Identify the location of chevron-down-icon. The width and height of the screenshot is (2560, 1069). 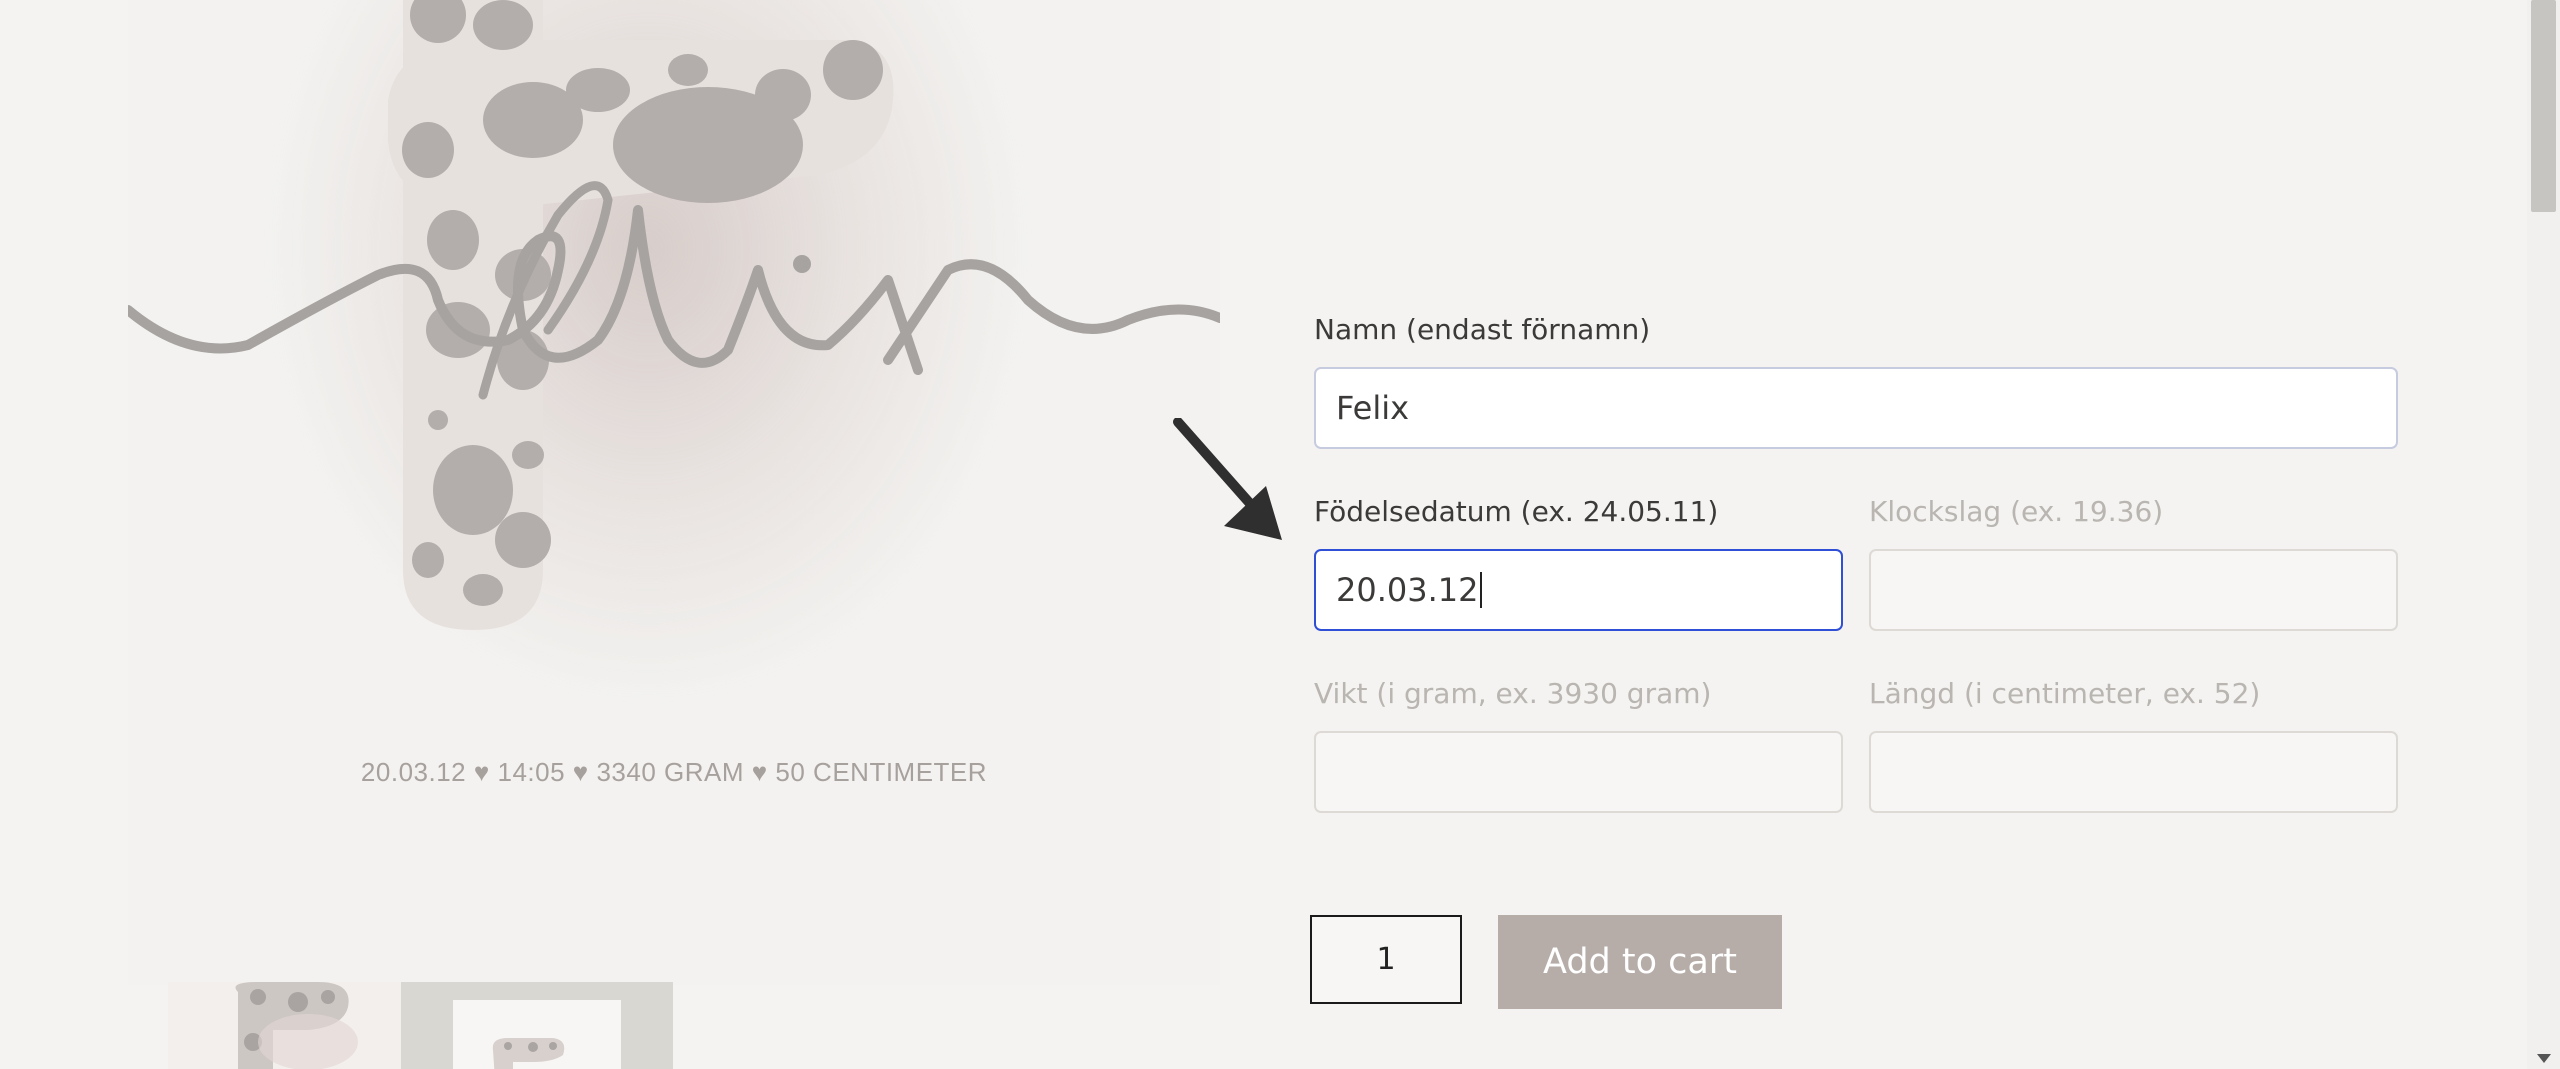
(2544, 1058).